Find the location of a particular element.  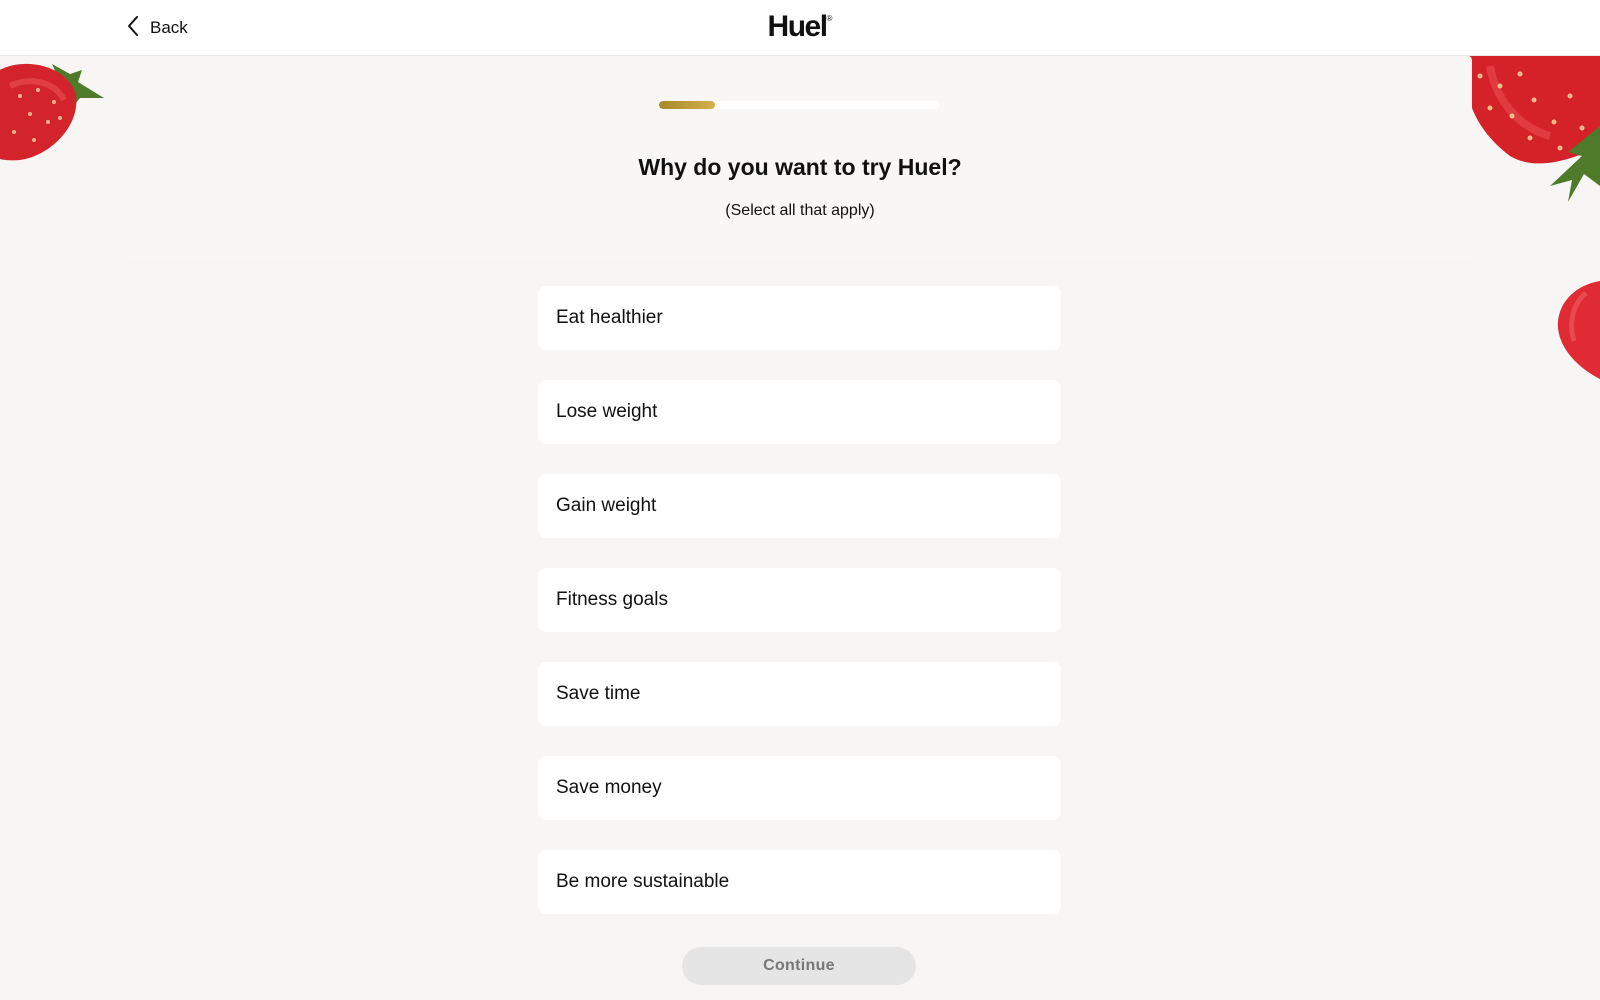

progress-bar is located at coordinates (799, 105).